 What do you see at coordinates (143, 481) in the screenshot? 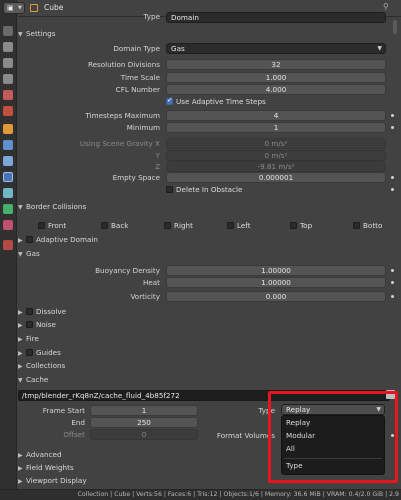
I see `viewport-display-panel-header: ▶ Viewport Display` at bounding box center [143, 481].